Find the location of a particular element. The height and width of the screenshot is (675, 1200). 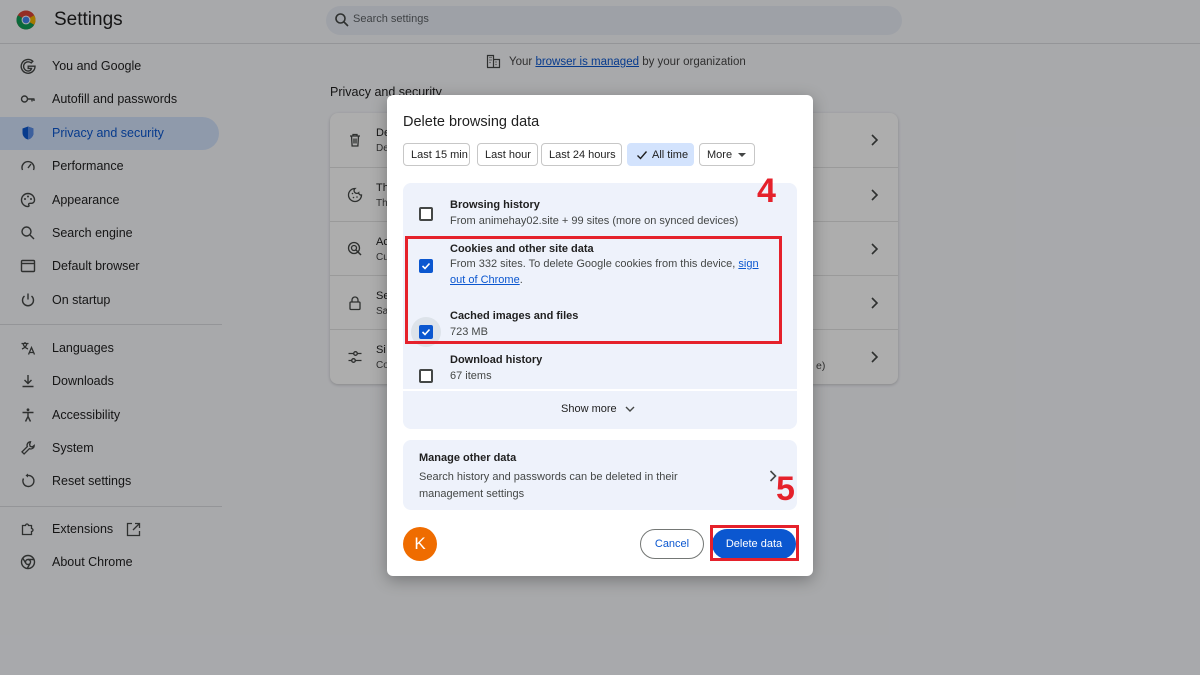

dialog-title: Delete browsing data is located at coordinates (471, 122).